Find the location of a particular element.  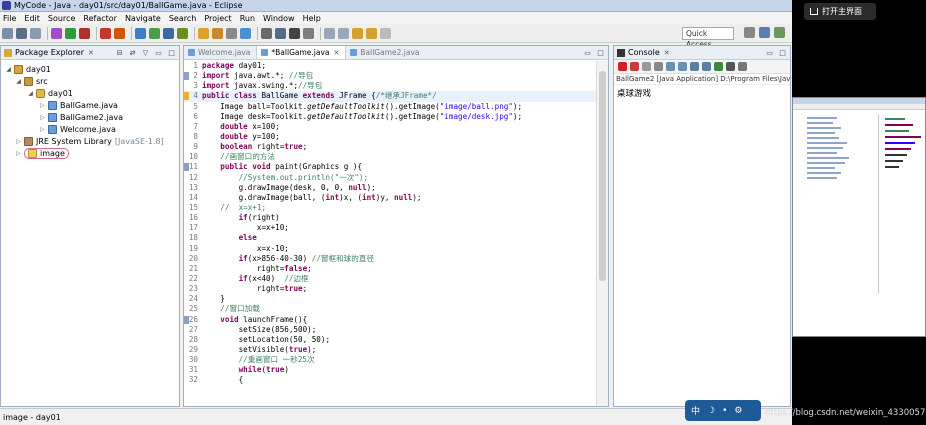

ime-toolbar: 中 ☽ • ⚙ is located at coordinates (723, 410).